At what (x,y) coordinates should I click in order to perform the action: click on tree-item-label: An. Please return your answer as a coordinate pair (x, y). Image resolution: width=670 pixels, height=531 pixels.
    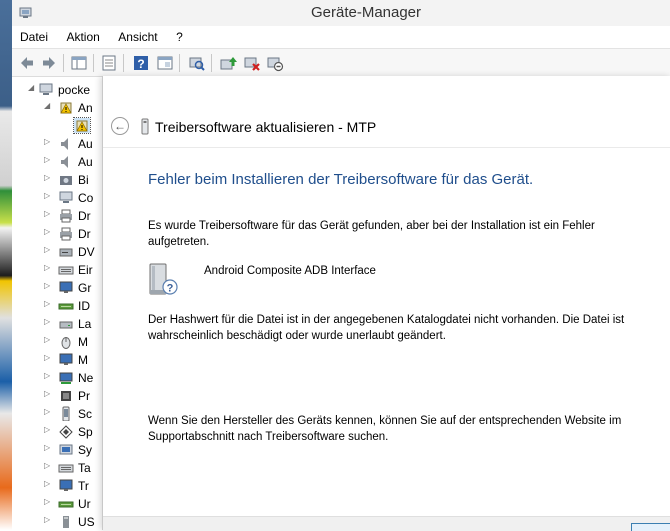
    Looking at the image, I should click on (85, 108).